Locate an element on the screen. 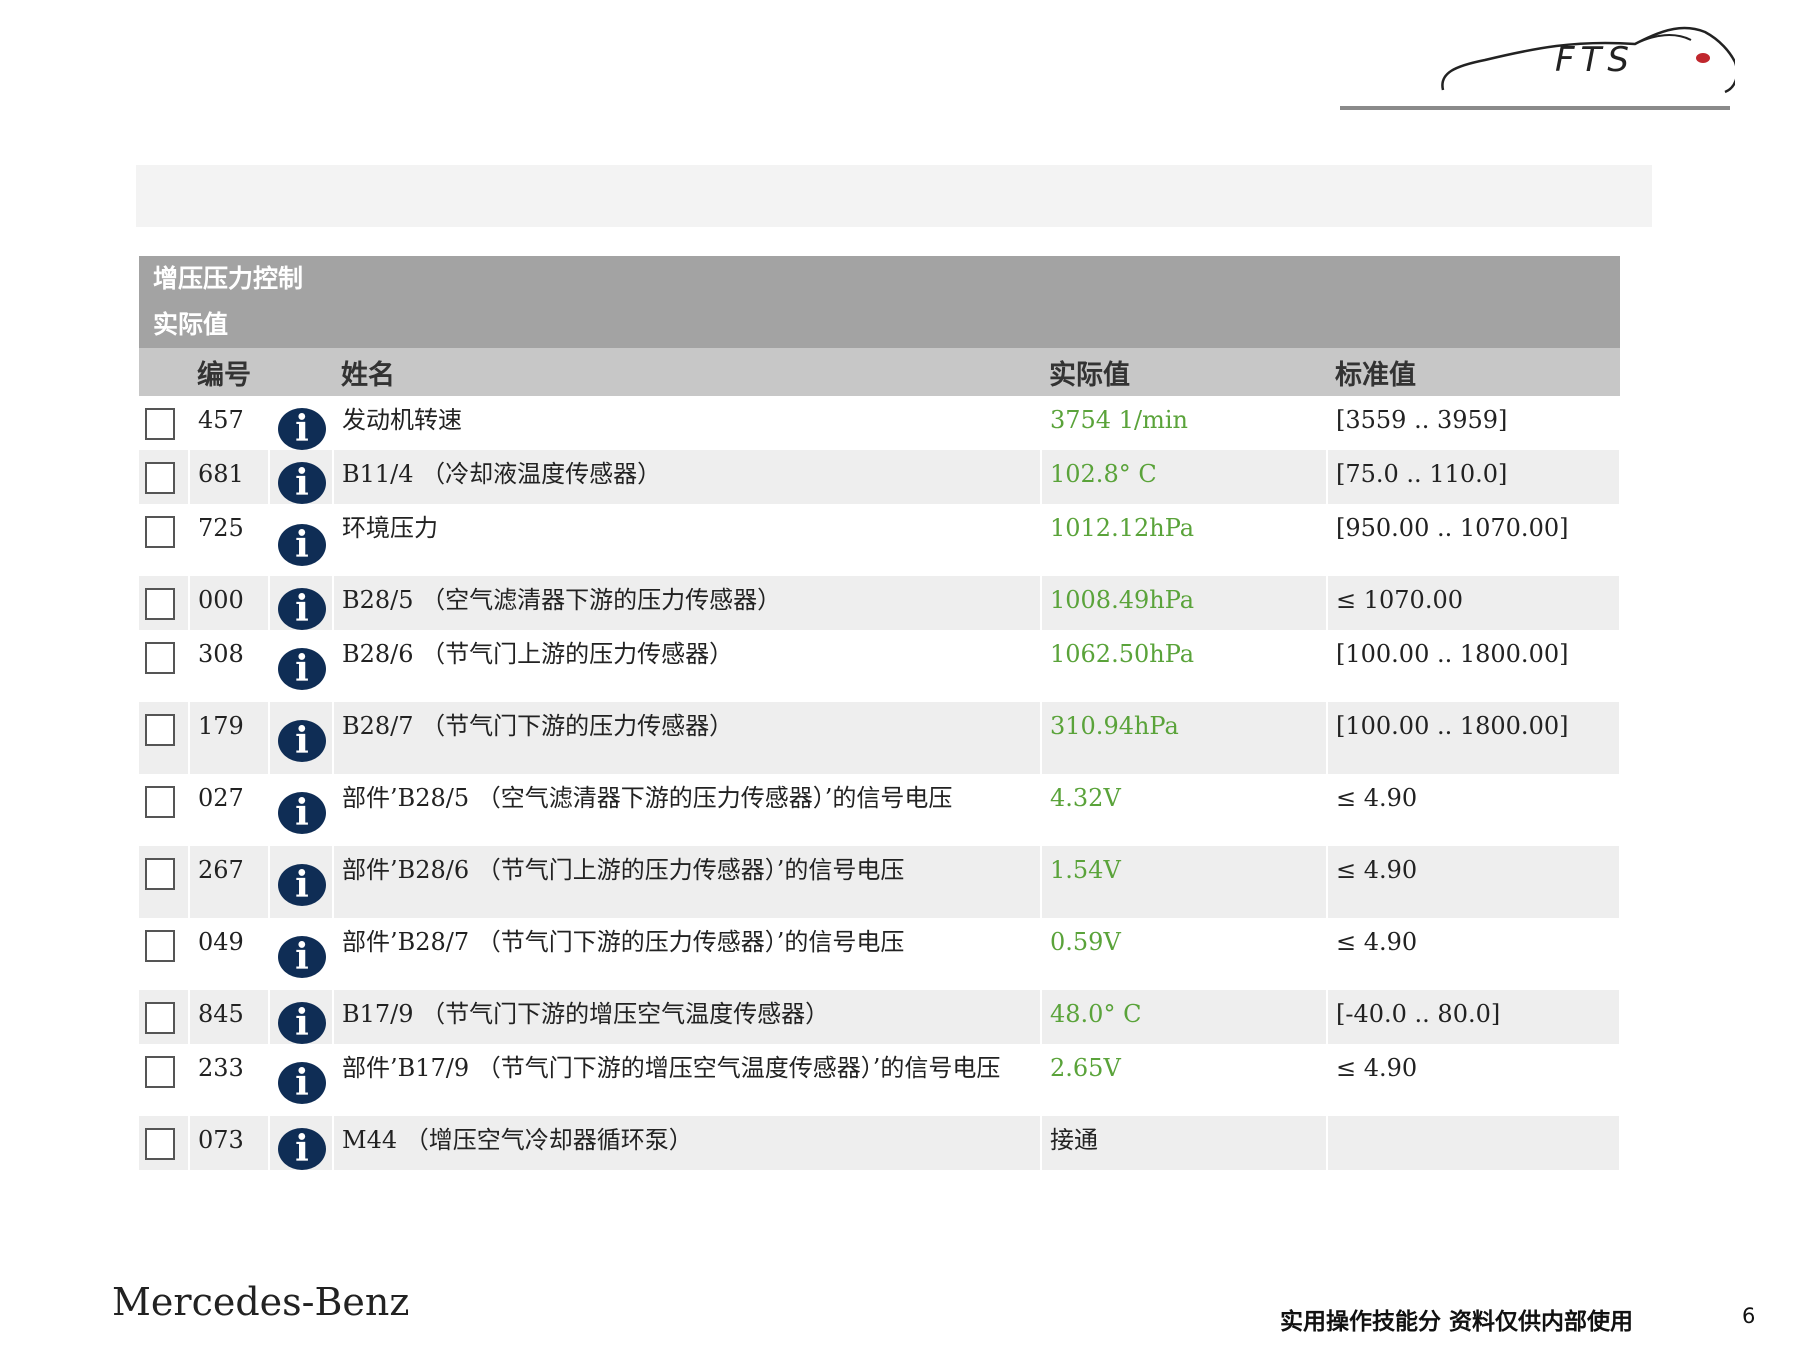  row-standard-value: [950.00 .. 1070.00] is located at coordinates (1474, 540).